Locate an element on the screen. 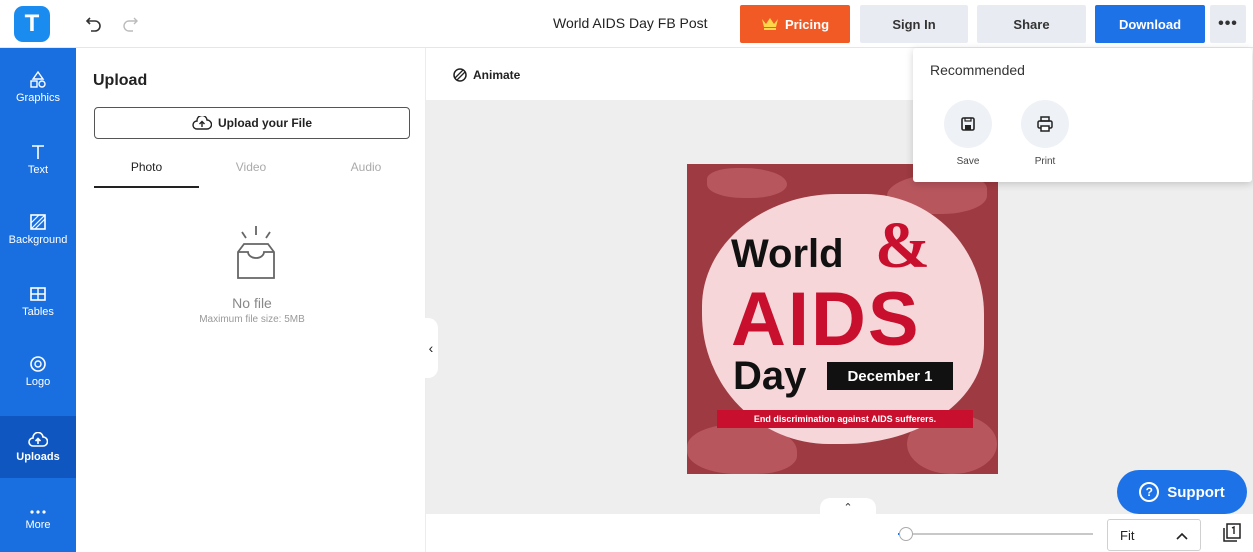  poster-date: December 1 is located at coordinates (890, 376).